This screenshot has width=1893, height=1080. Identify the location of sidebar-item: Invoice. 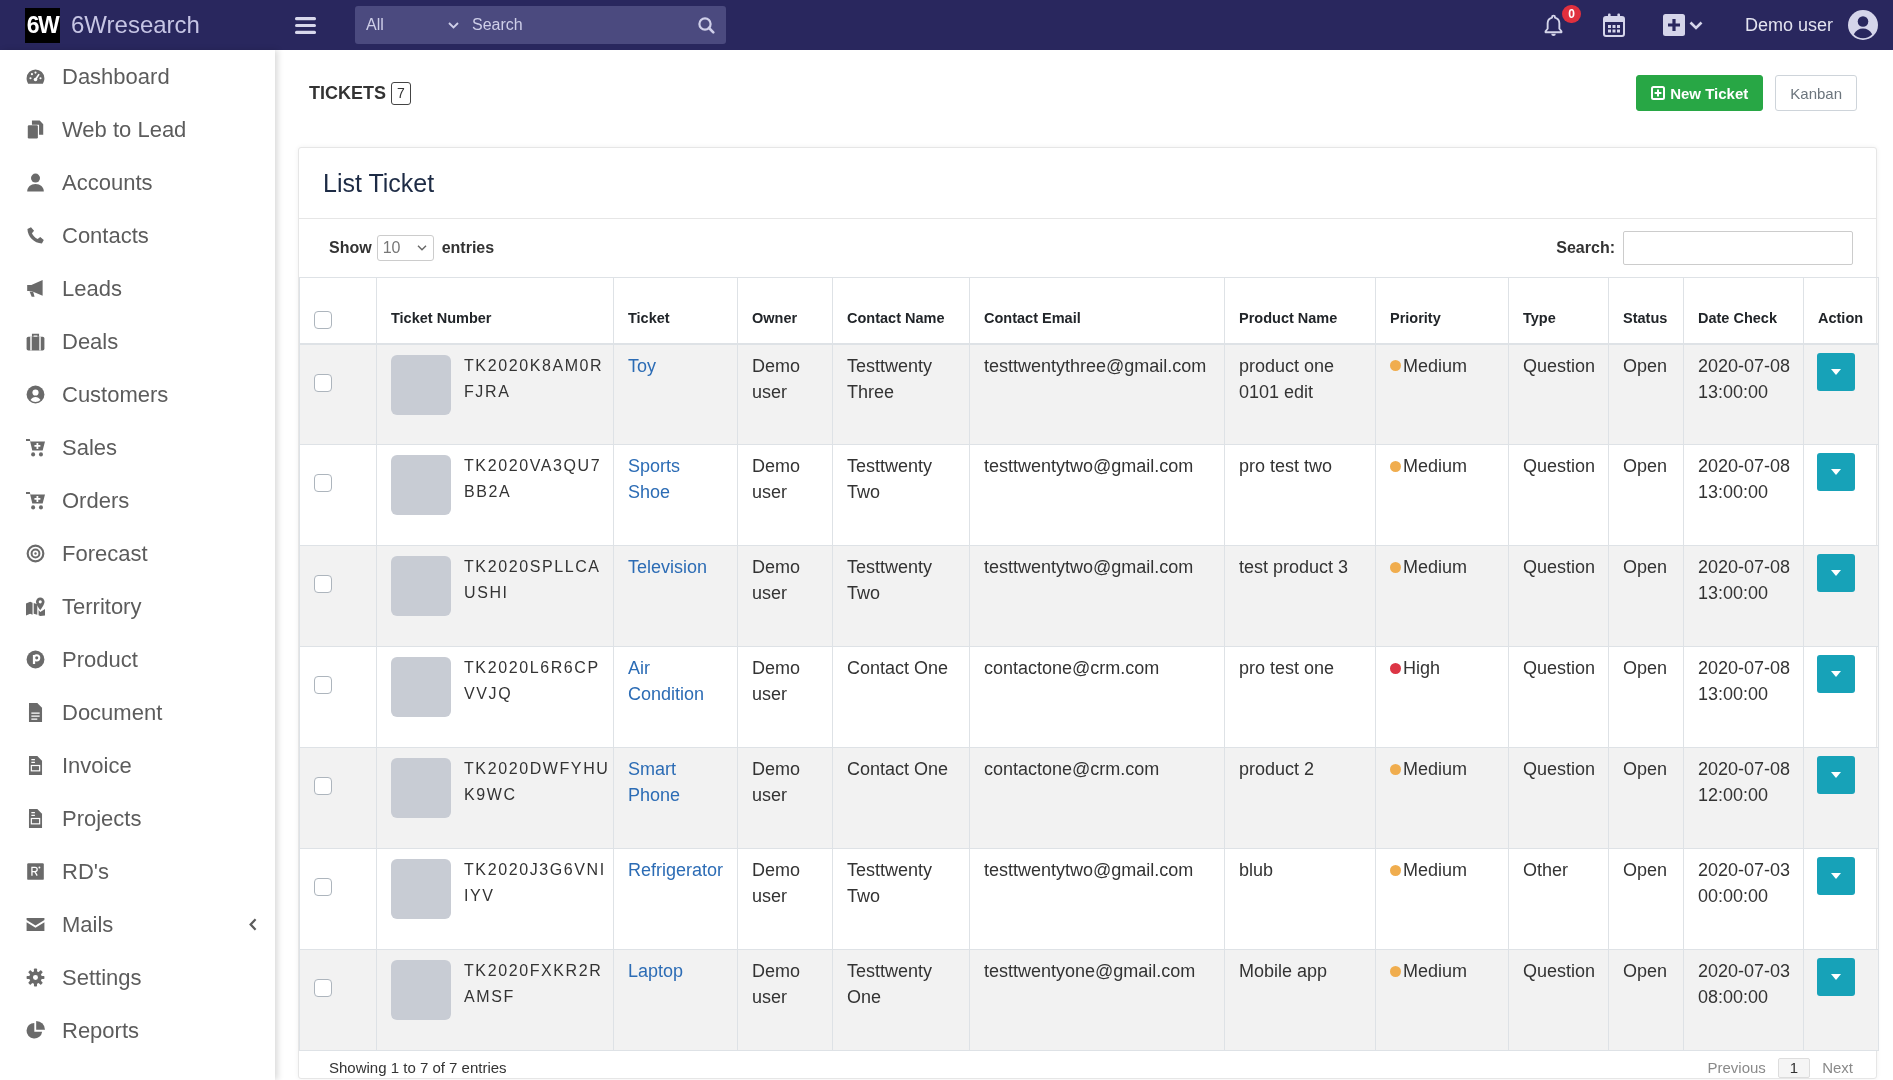
(137, 765).